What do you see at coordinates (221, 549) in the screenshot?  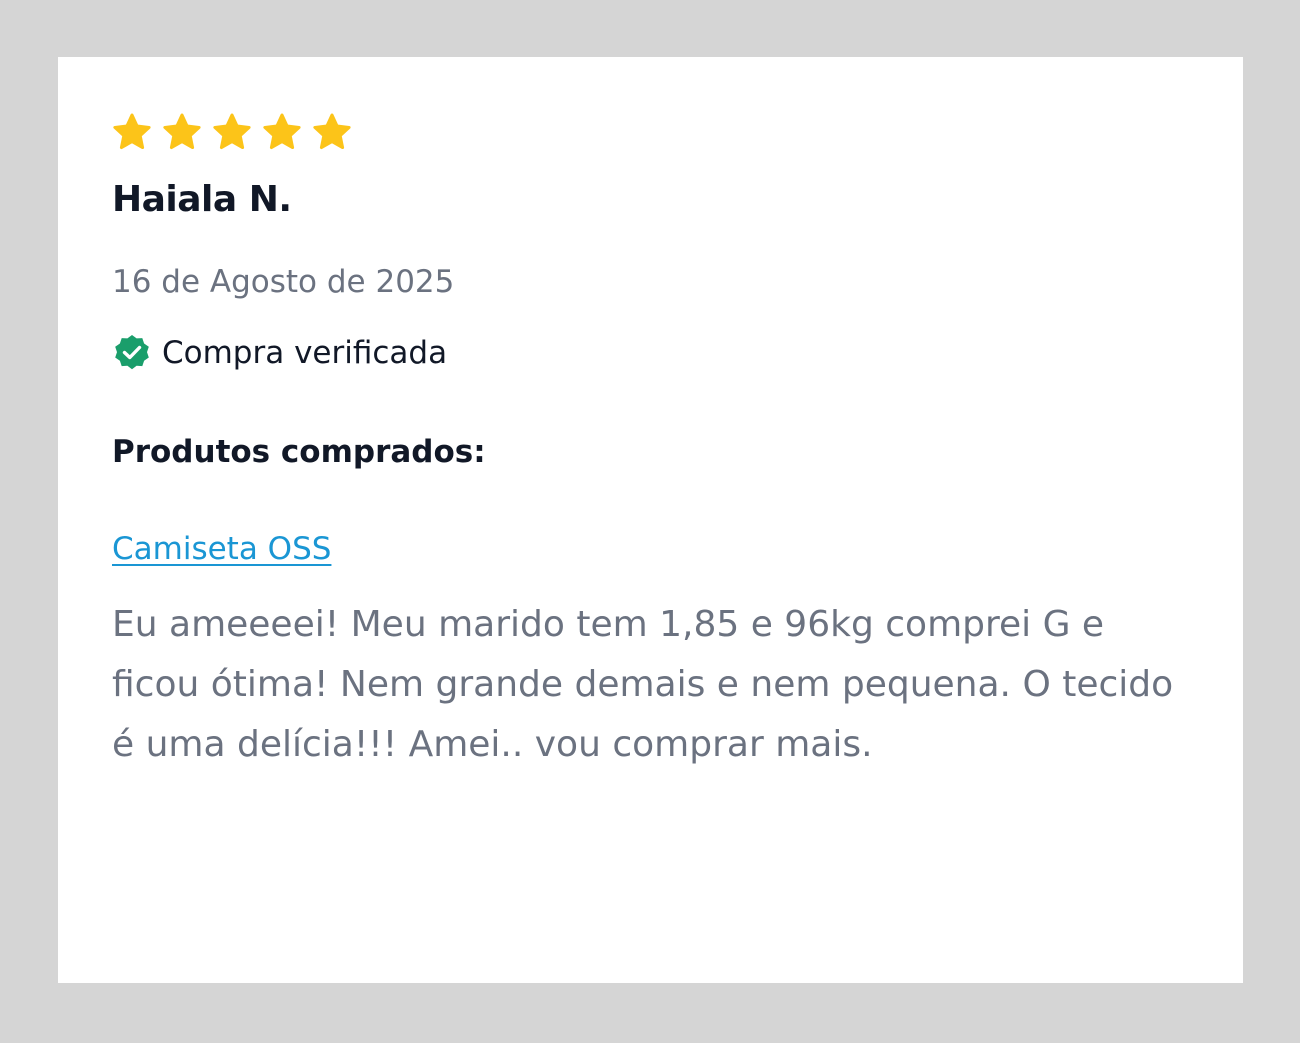 I see `product-link: Camiseta OSS` at bounding box center [221, 549].